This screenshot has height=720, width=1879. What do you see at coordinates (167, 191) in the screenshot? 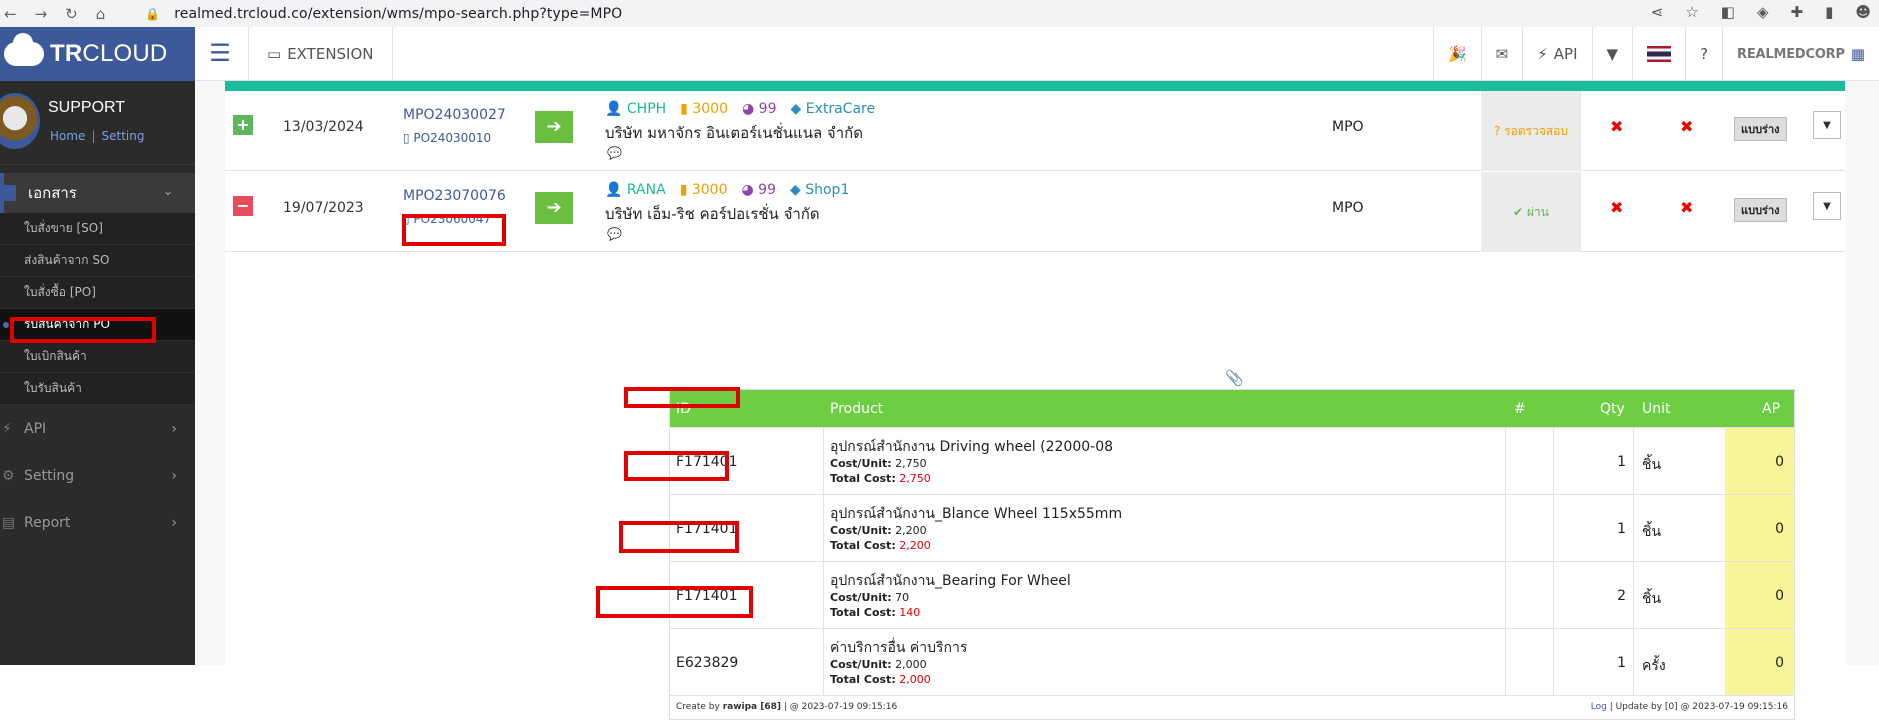
I see `chevron-down-icon: ⌄` at bounding box center [167, 191].